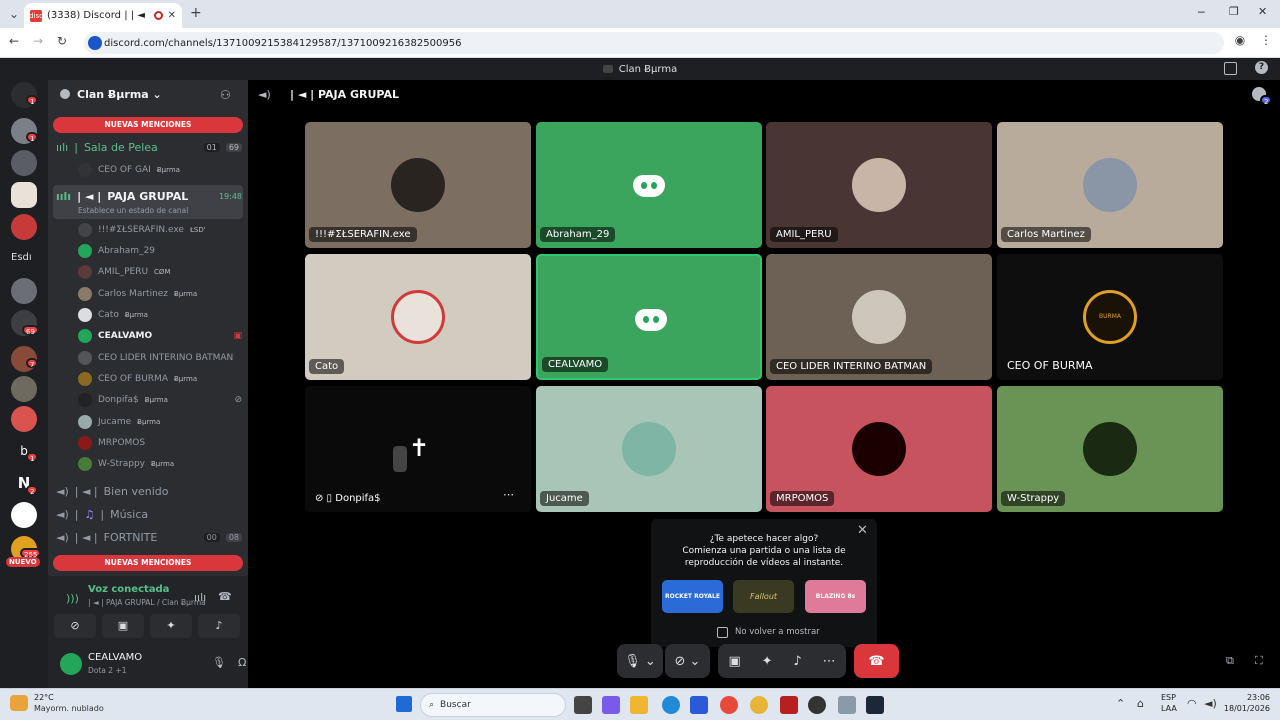 This screenshot has width=1280, height=720. Describe the element at coordinates (71, 664) in the screenshot. I see `user-avatar` at that location.